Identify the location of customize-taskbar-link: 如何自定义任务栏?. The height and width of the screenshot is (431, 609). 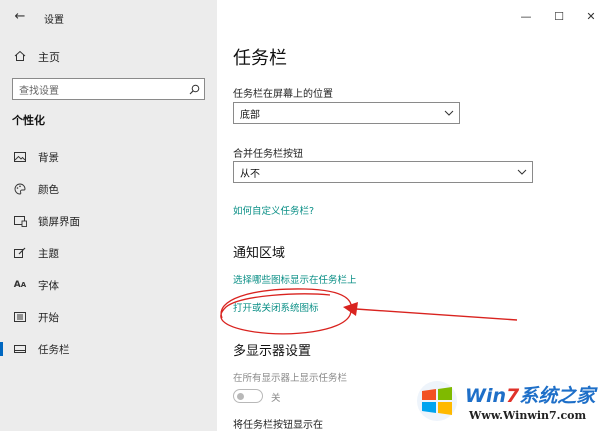
(273, 210).